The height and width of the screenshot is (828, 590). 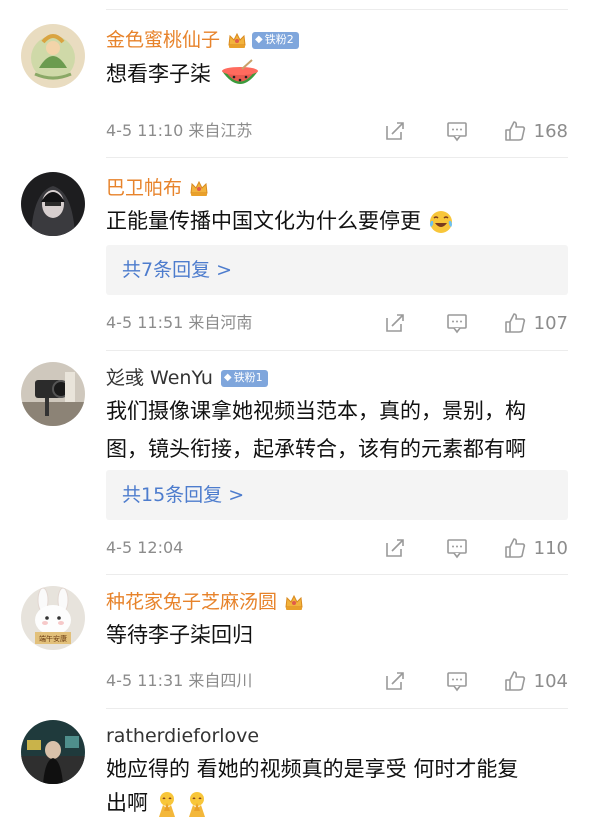 I want to click on comment-actions: 104, so click(x=476, y=681).